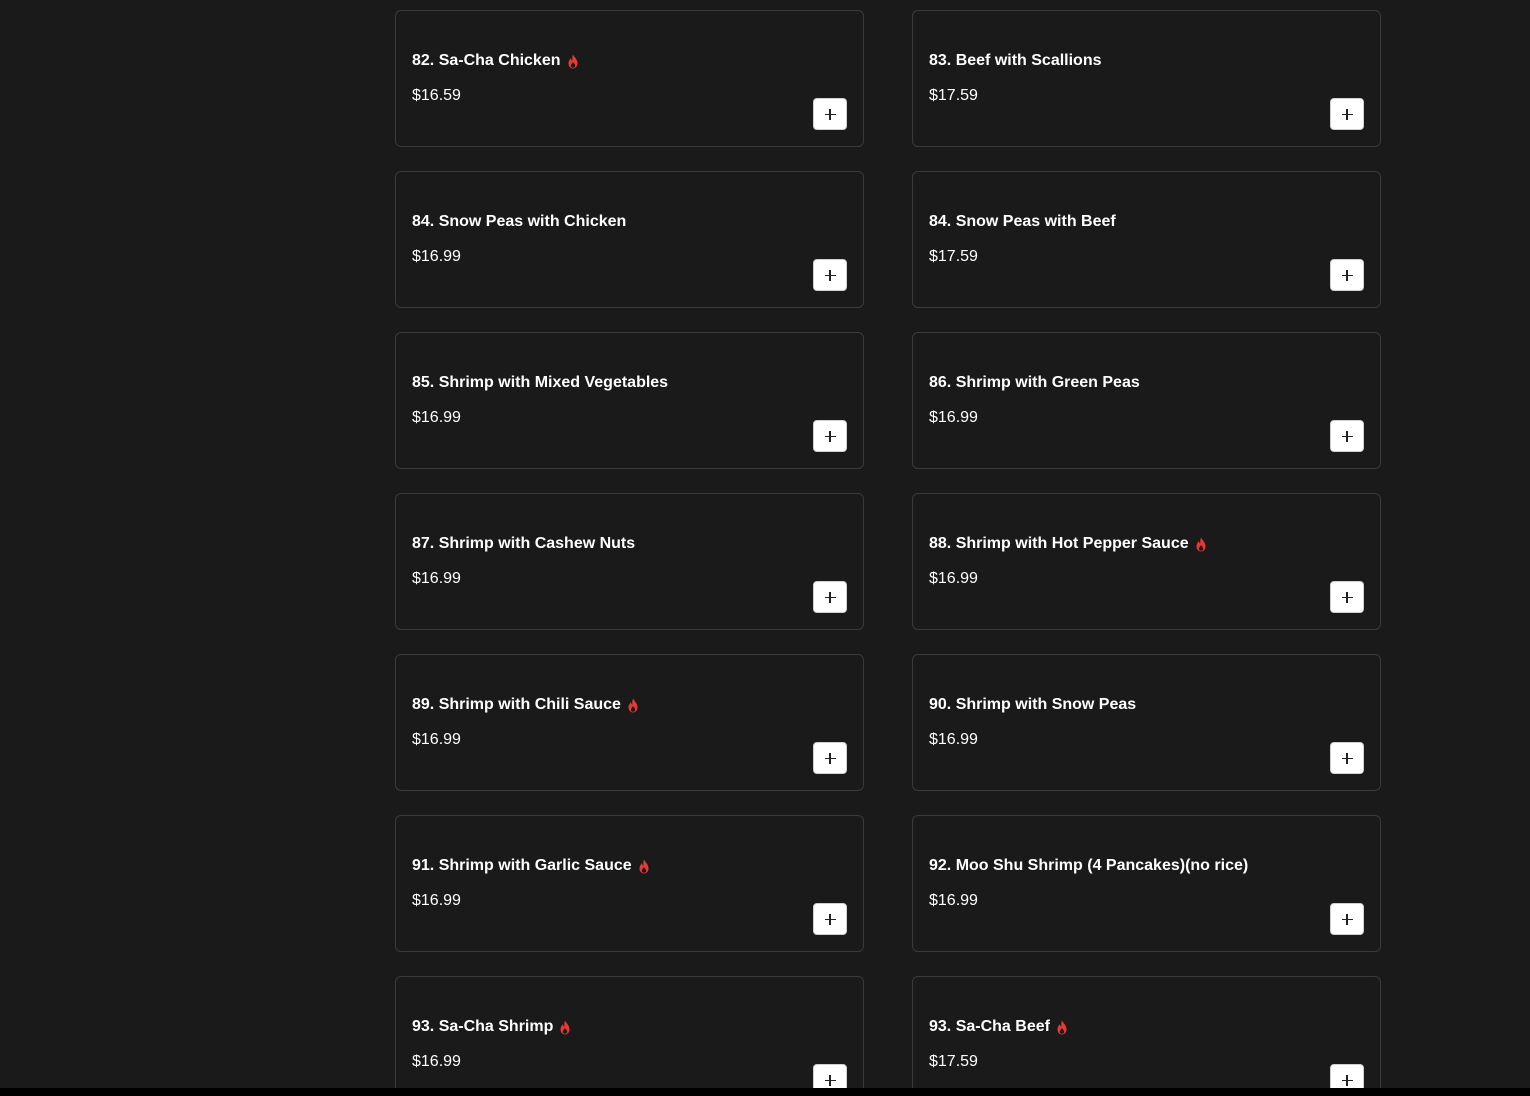 This screenshot has width=1530, height=1096. I want to click on menu-item-name: 84. Snow Peas with Beef, so click(1022, 221).